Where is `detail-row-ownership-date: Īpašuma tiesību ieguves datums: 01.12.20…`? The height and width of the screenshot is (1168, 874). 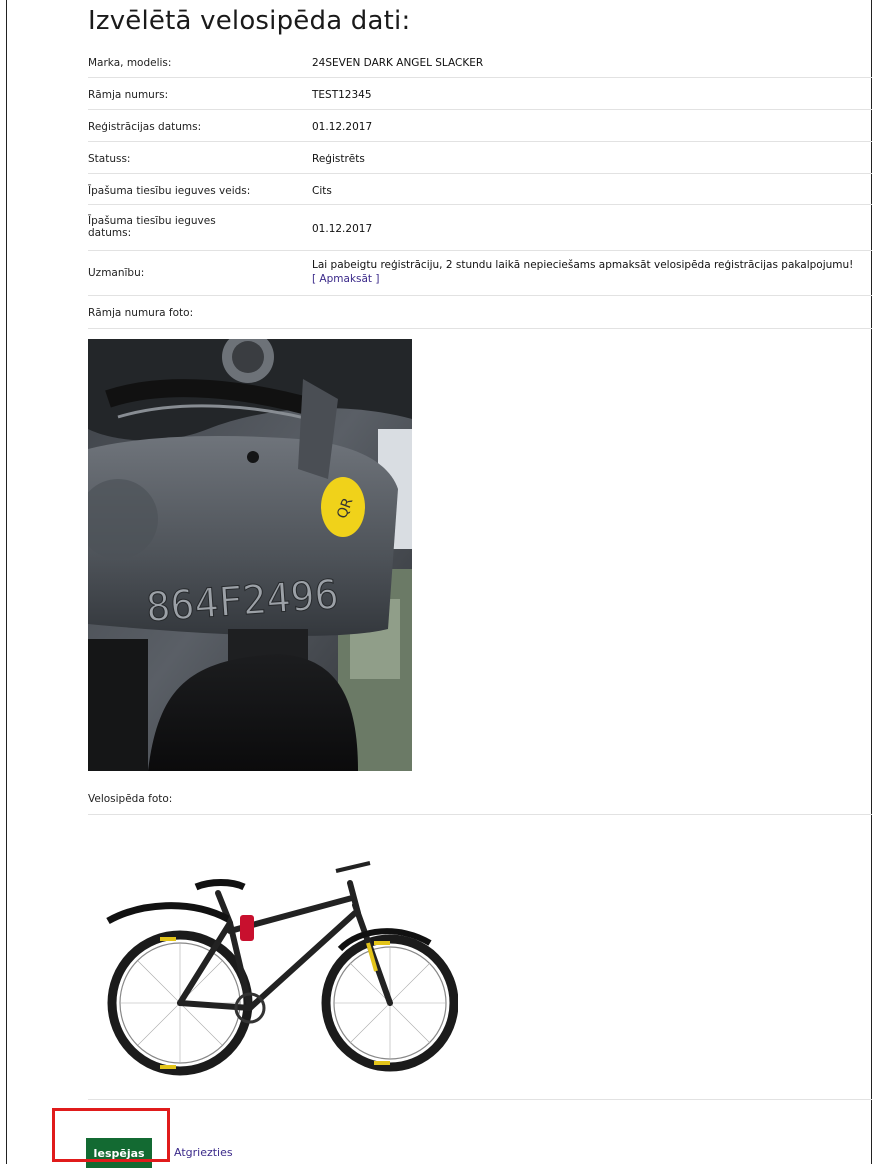
detail-row-ownership-date: Īpašuma tiesību ieguves datums: 01.12.20… is located at coordinates (480, 228).